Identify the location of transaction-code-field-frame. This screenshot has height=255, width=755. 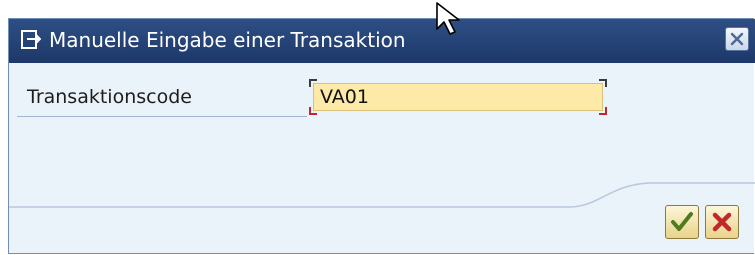
(458, 97).